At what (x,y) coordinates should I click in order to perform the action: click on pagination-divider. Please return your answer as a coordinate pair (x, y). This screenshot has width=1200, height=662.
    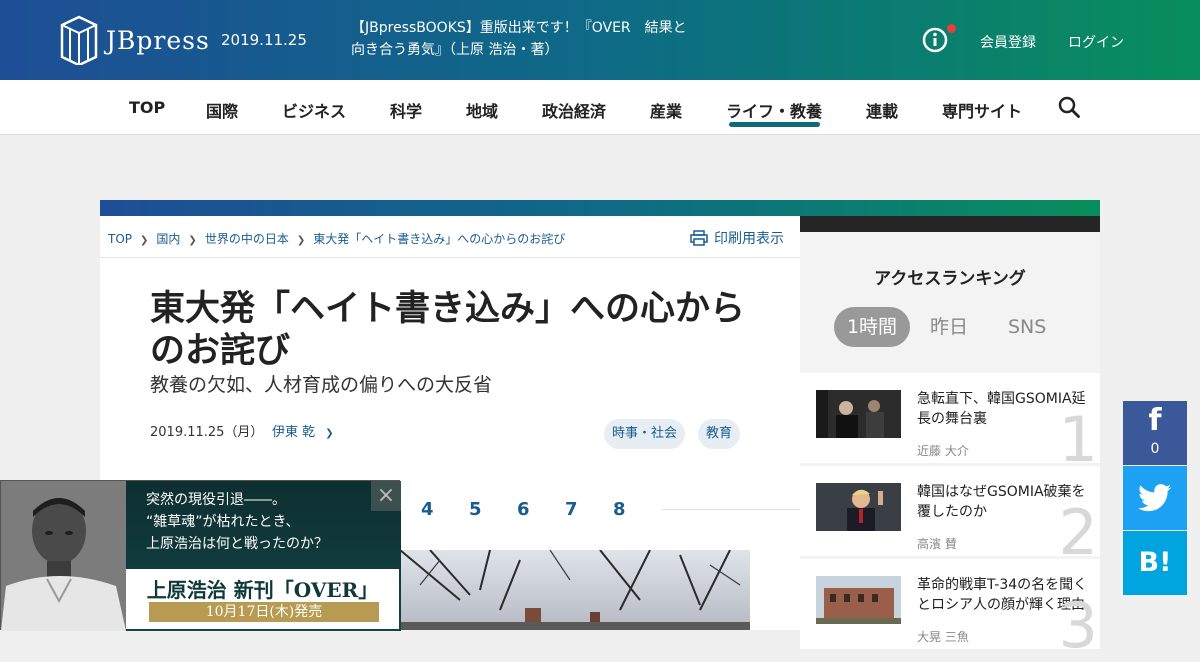
    Looking at the image, I should click on (731, 509).